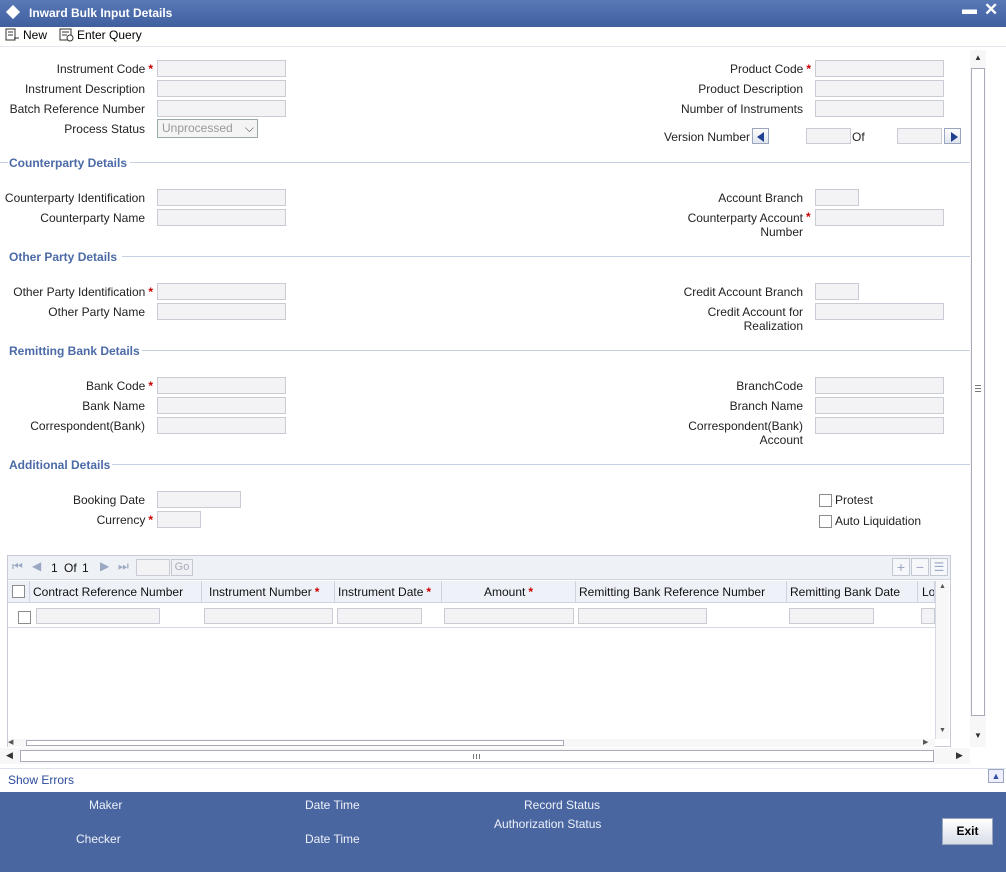  What do you see at coordinates (978, 57) in the screenshot?
I see `scroll-up-icon: ▲` at bounding box center [978, 57].